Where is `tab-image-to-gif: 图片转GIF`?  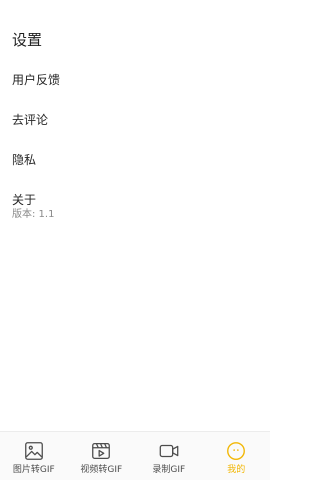
tab-image-to-gif: 图片转GIF is located at coordinates (34, 456).